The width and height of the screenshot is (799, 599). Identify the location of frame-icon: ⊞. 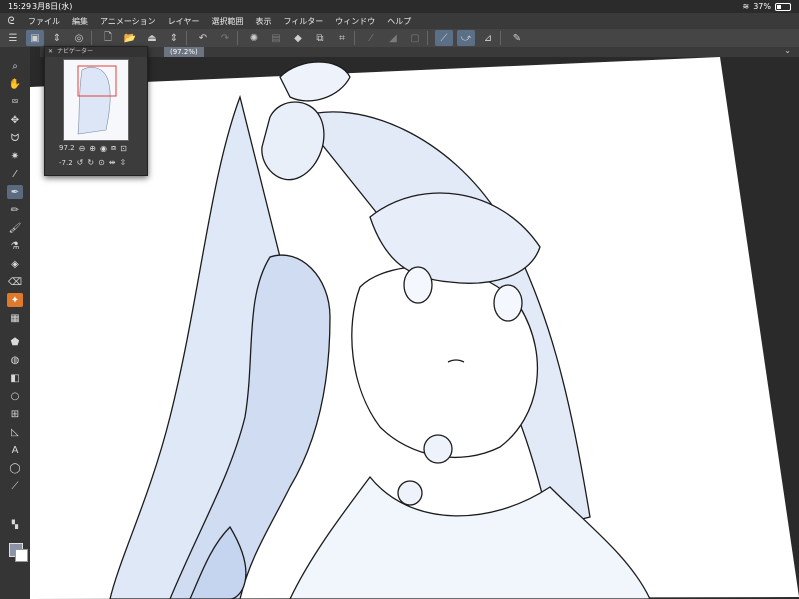
(15, 414).